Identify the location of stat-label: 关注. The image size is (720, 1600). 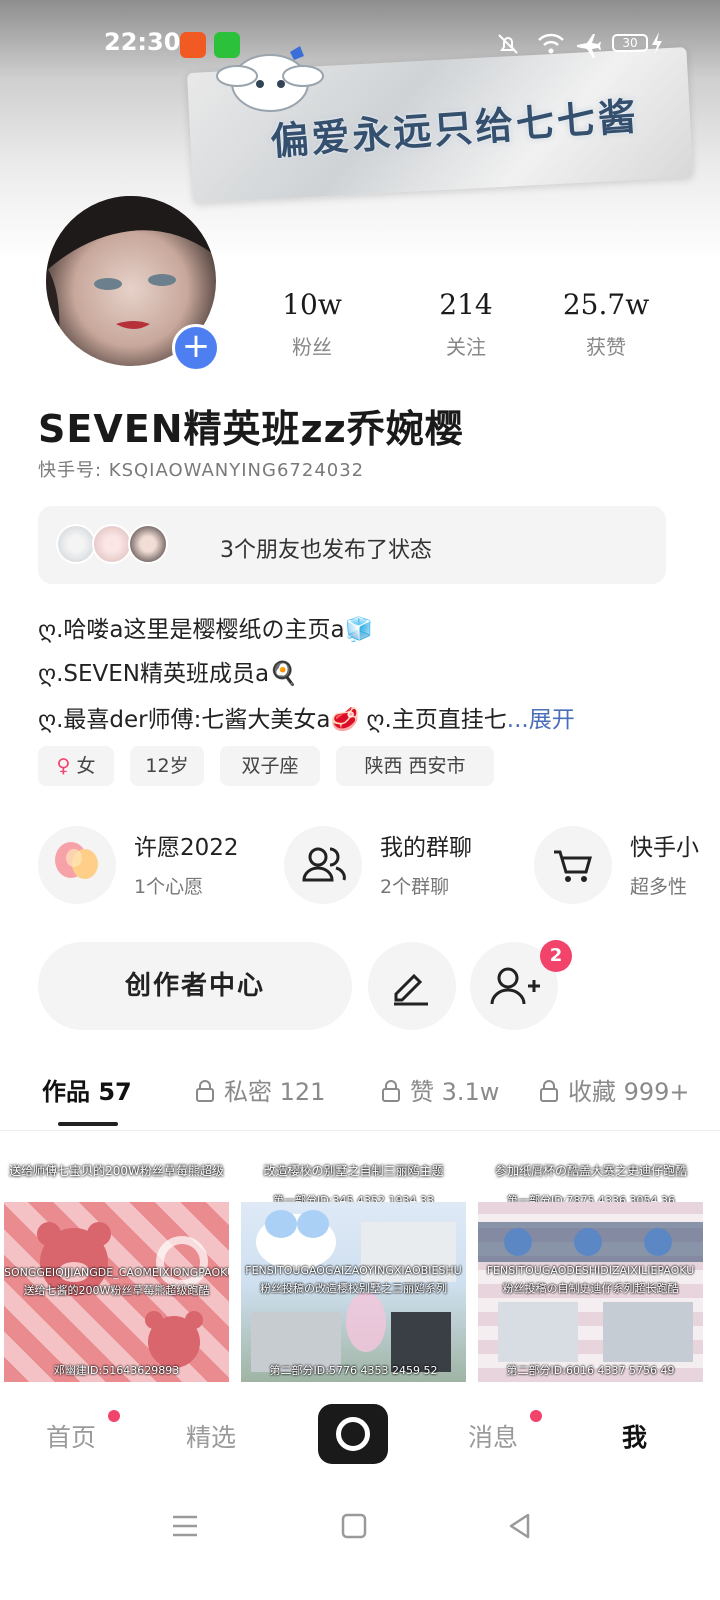
(466, 347).